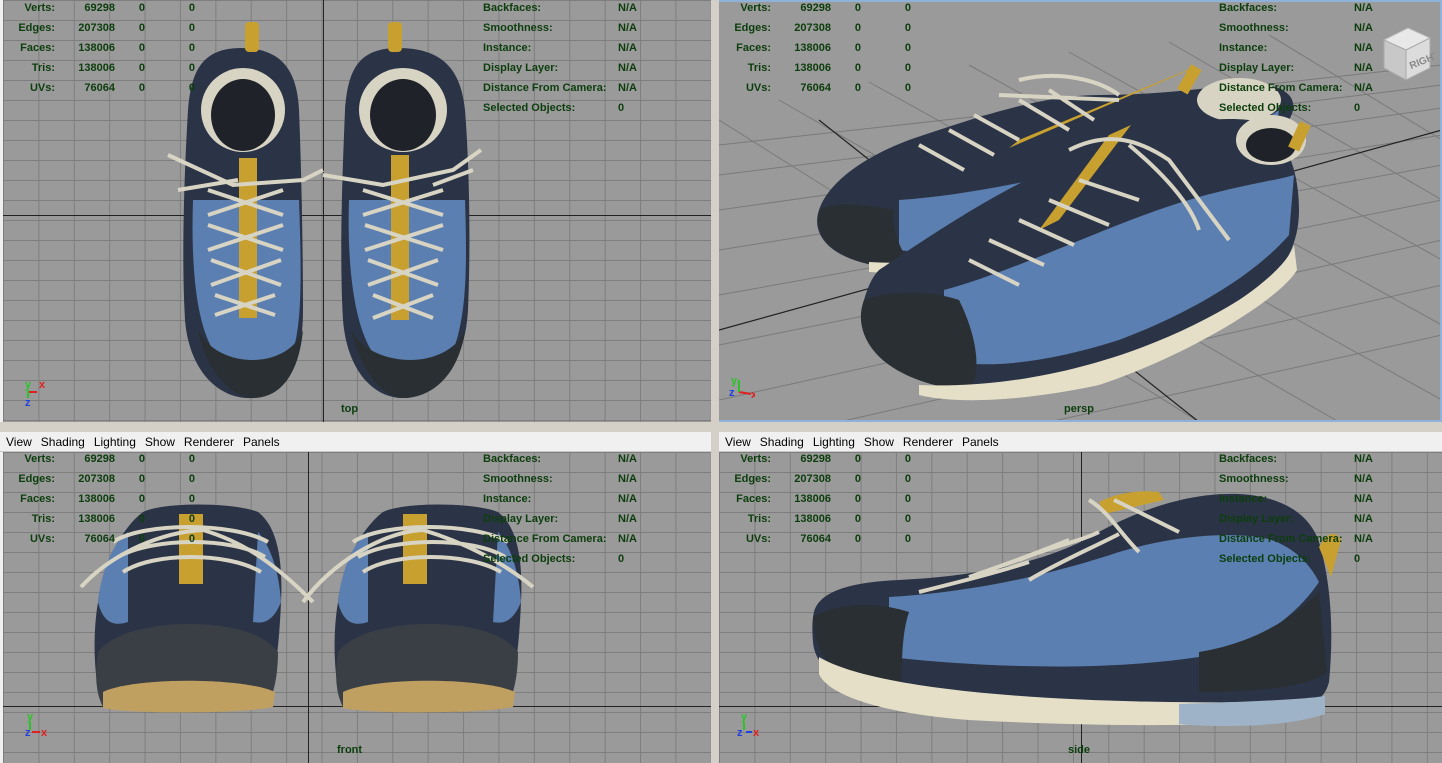 The width and height of the screenshot is (1442, 763). What do you see at coordinates (1248, 459) in the screenshot?
I see `hud-label: Backfaces:` at bounding box center [1248, 459].